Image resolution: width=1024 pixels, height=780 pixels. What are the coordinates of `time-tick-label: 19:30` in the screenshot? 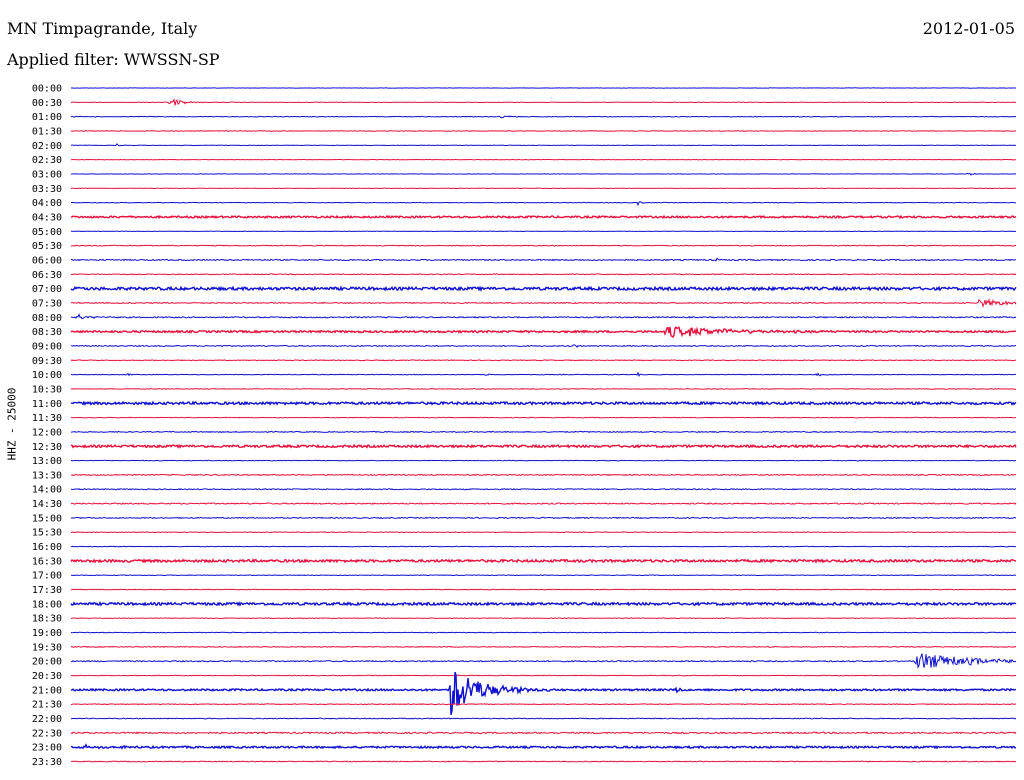 It's located at (47, 647).